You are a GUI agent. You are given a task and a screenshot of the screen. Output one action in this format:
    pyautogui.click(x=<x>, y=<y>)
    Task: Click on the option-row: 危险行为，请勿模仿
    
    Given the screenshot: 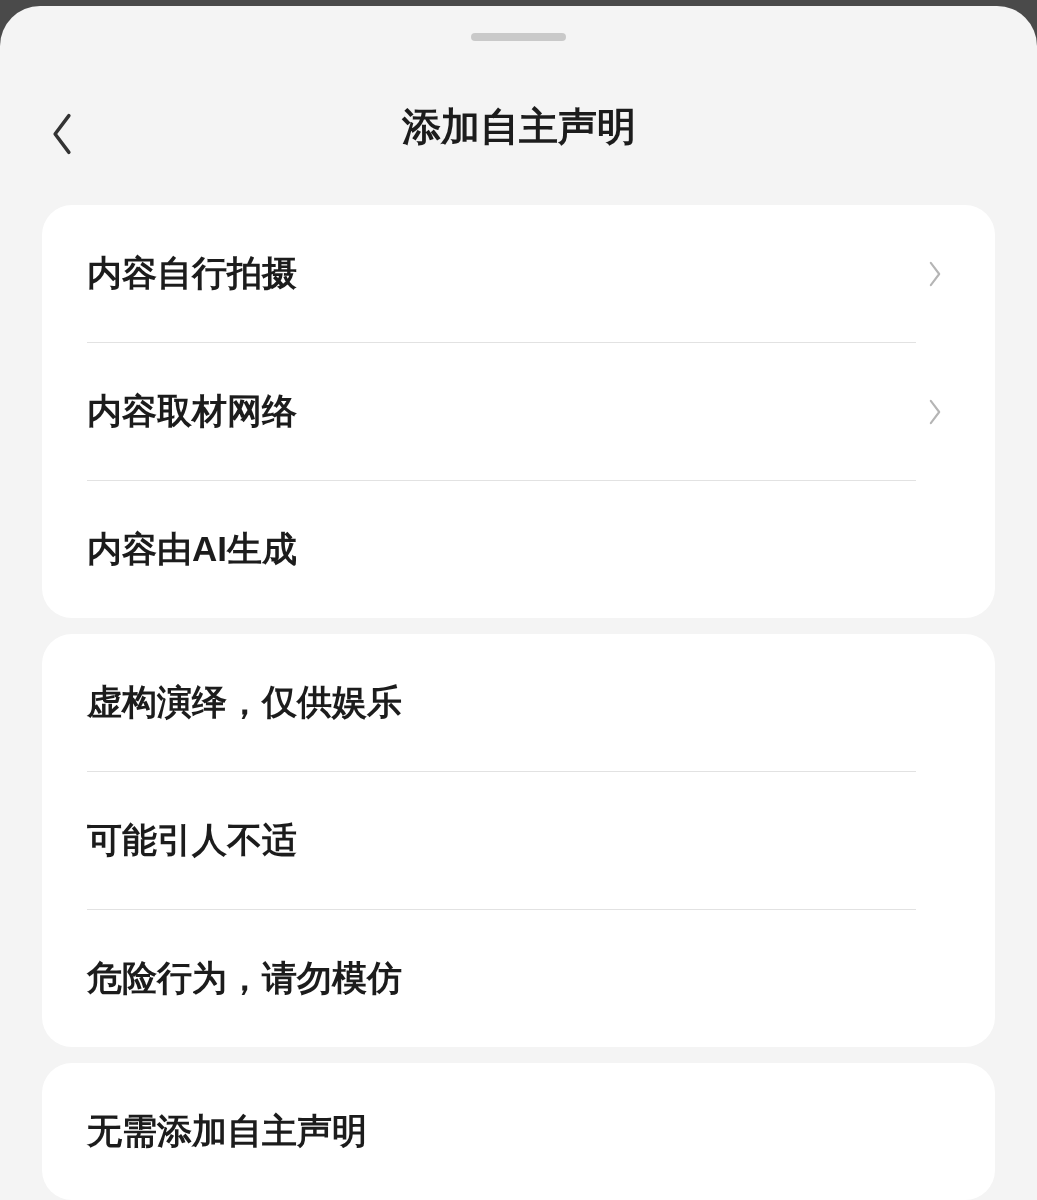 What is the action you would take?
    pyautogui.click(x=518, y=978)
    